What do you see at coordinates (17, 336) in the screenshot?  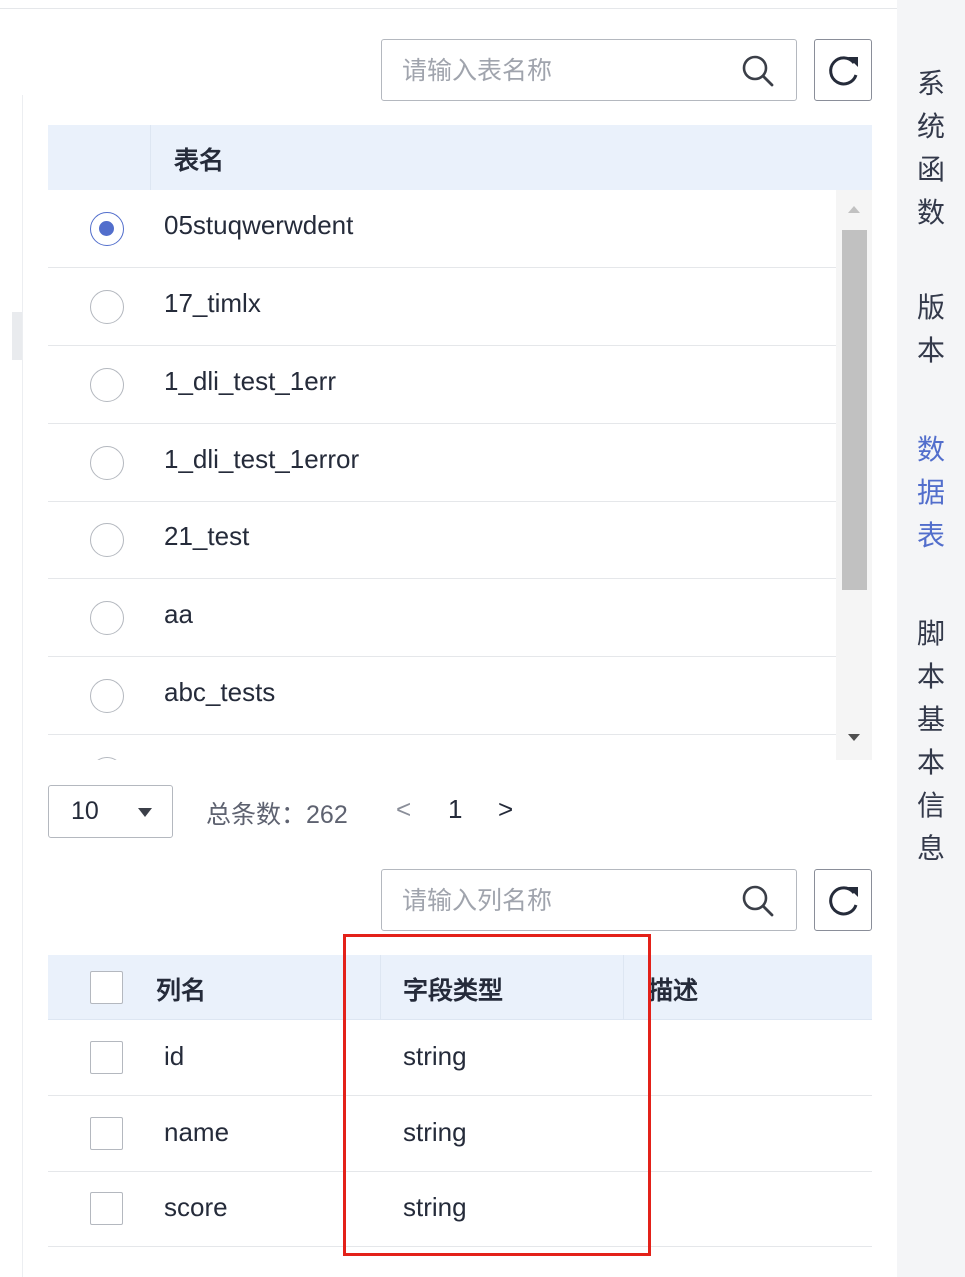 I see `panel-resize-handle` at bounding box center [17, 336].